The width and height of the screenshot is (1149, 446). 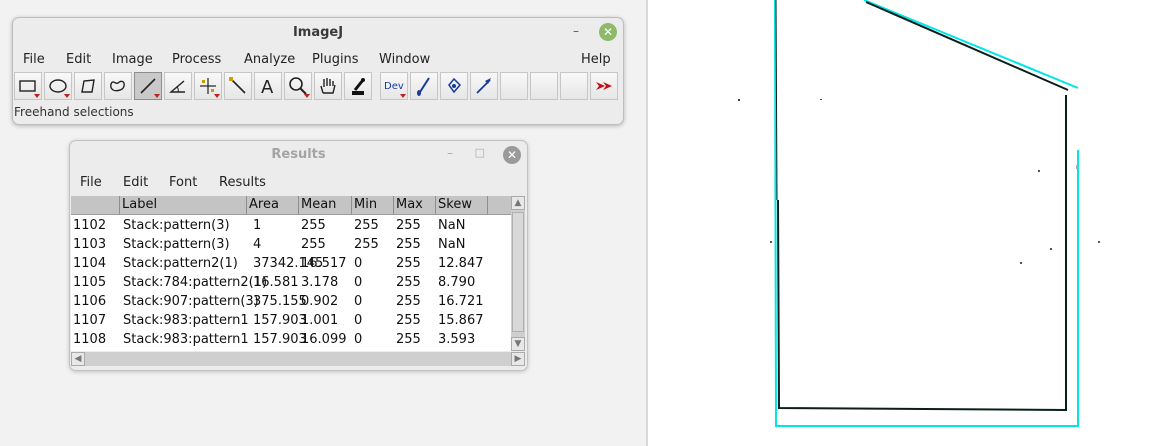 I want to click on table-cell: 12.847, so click(x=461, y=263).